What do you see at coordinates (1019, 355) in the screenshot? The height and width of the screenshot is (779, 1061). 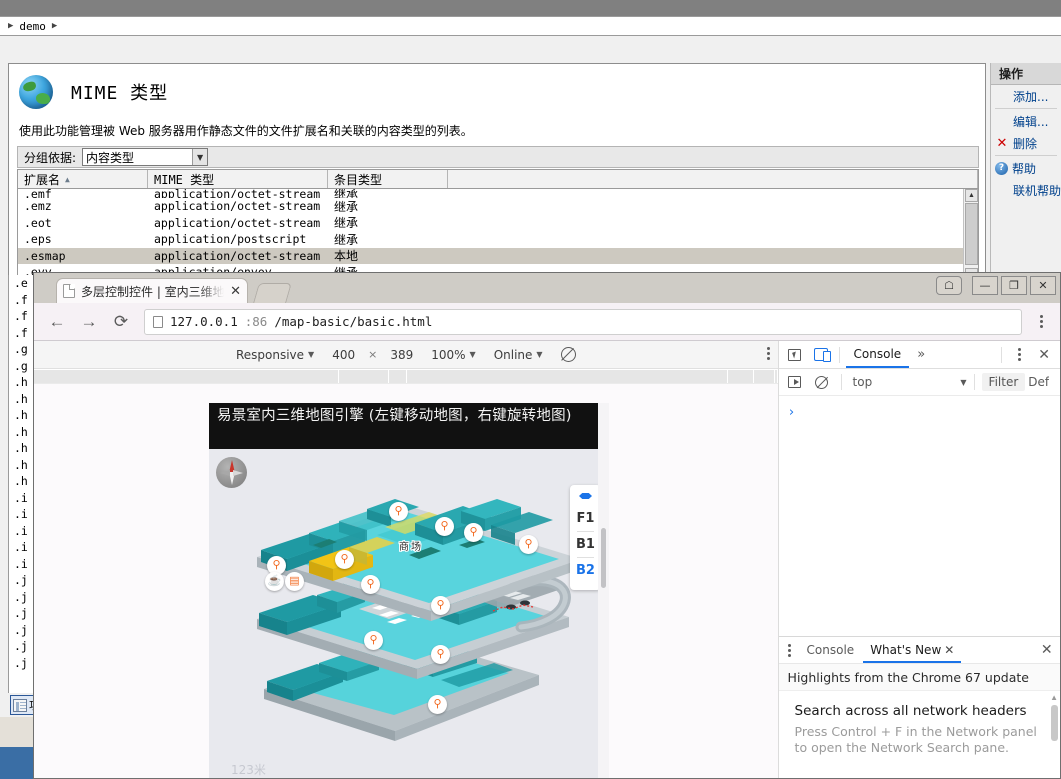 I see `devtools-menu-icon` at bounding box center [1019, 355].